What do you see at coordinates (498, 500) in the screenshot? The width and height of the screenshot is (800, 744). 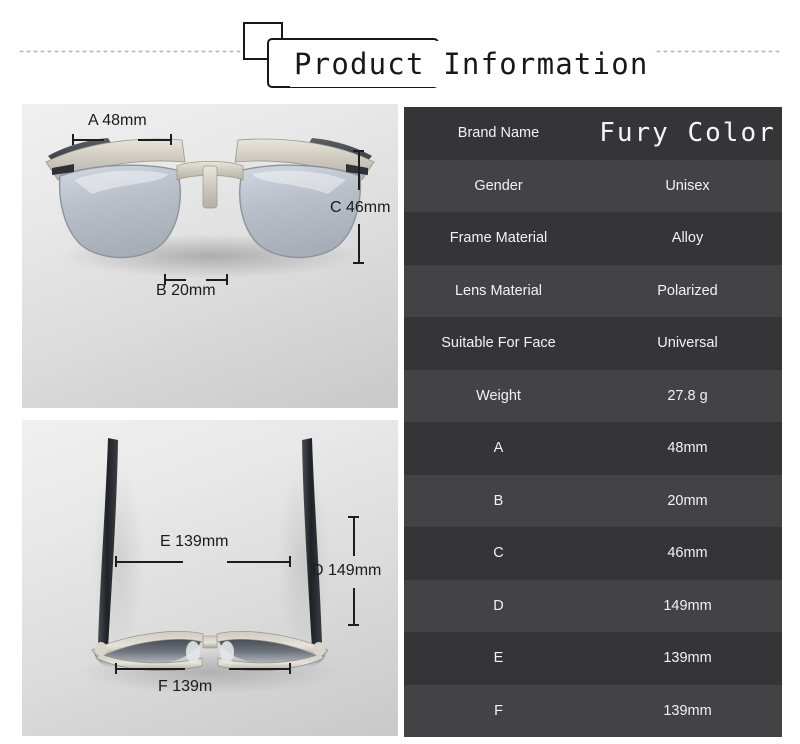 I see `spec-key: B` at bounding box center [498, 500].